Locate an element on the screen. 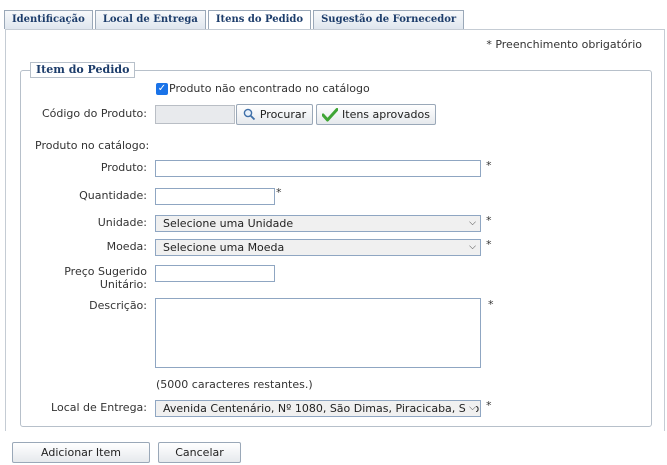 Image resolution: width=667 pixels, height=465 pixels. moeda-select: Selecione uma Moeda ⌵ is located at coordinates (318, 247).